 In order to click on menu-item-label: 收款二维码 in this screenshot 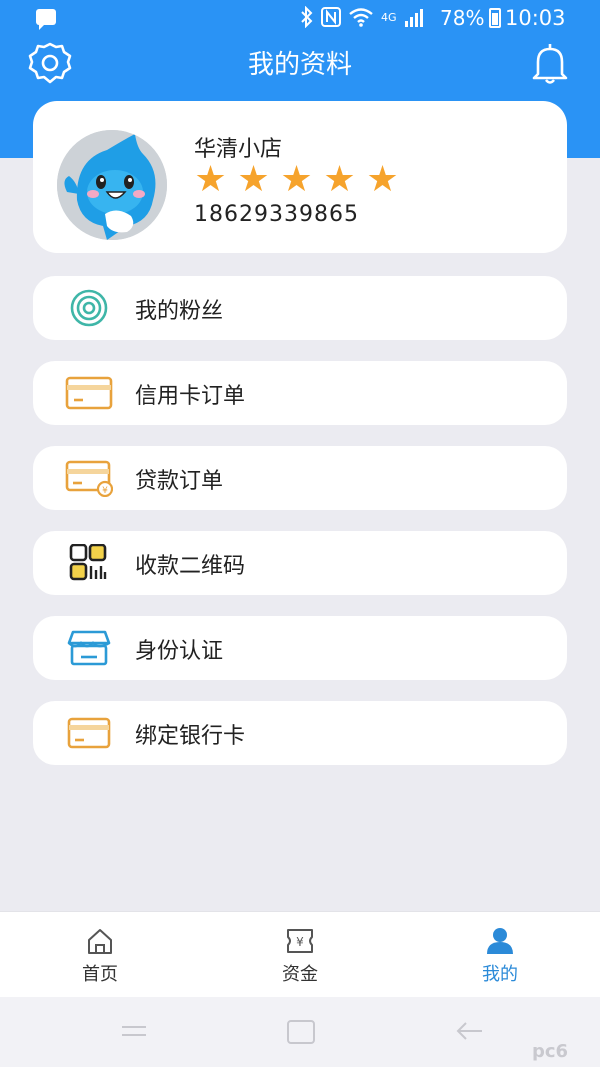, I will do `click(190, 566)`.